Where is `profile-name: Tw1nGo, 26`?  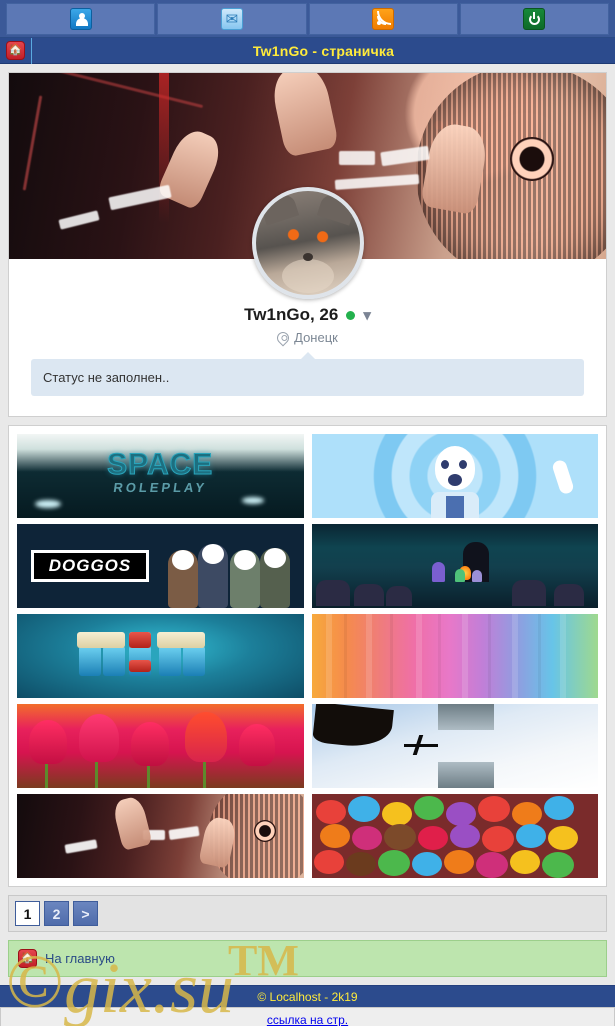 profile-name: Tw1nGo, 26 is located at coordinates (291, 314).